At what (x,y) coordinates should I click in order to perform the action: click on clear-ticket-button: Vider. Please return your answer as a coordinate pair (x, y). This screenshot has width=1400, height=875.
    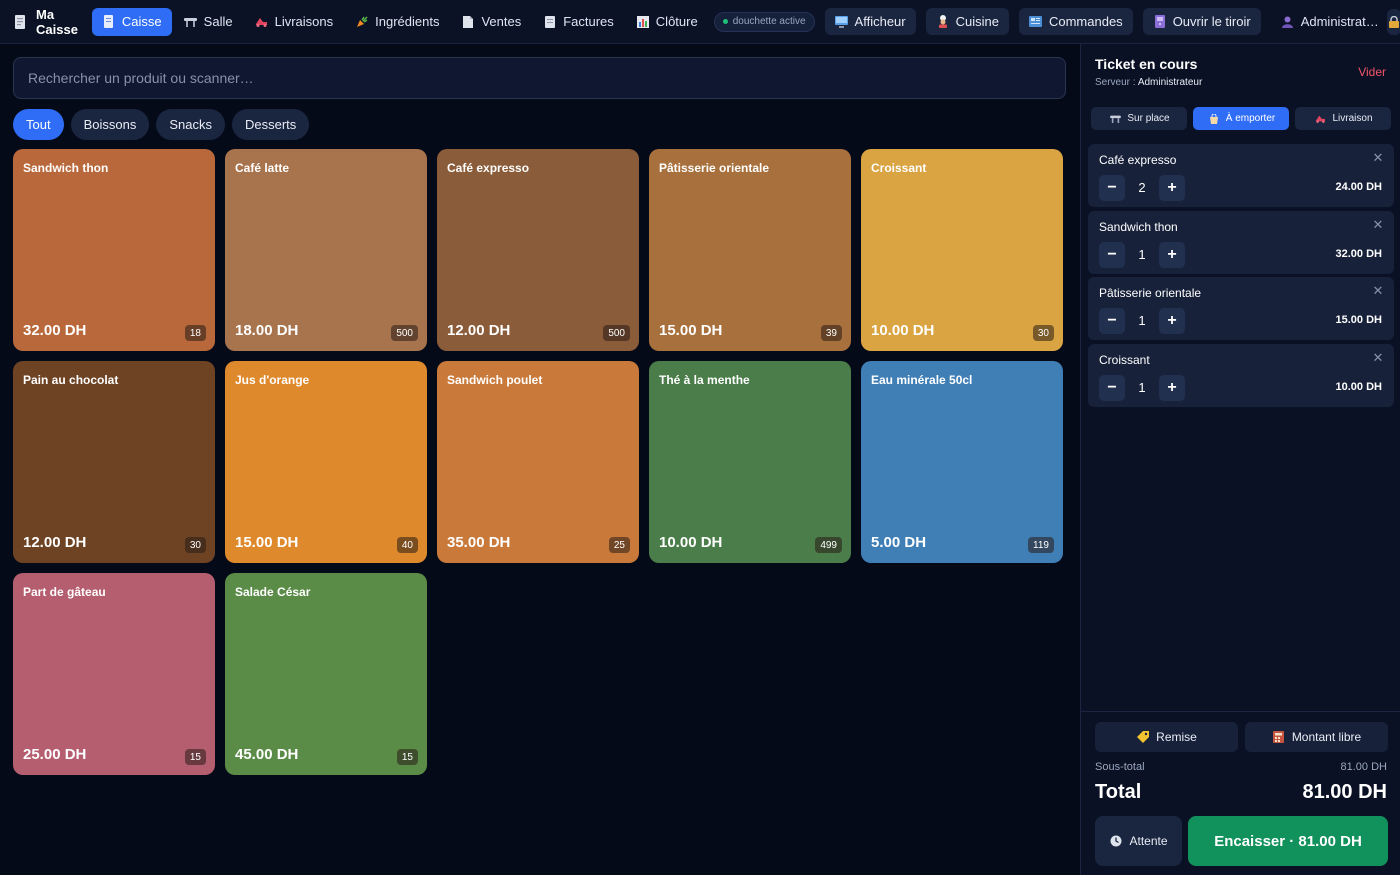
    Looking at the image, I should click on (1372, 72).